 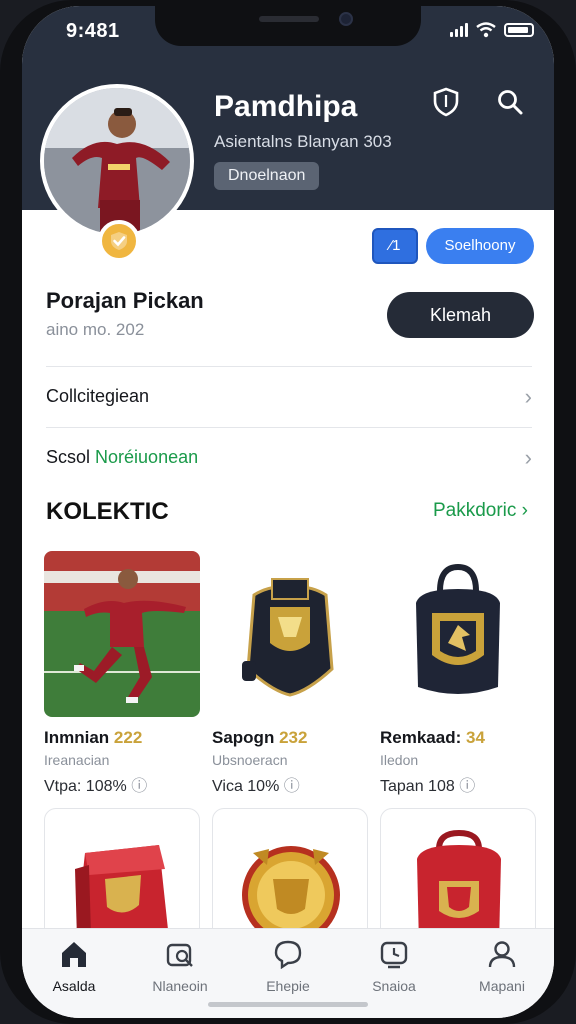 I want to click on verified-badge, so click(x=119, y=241).